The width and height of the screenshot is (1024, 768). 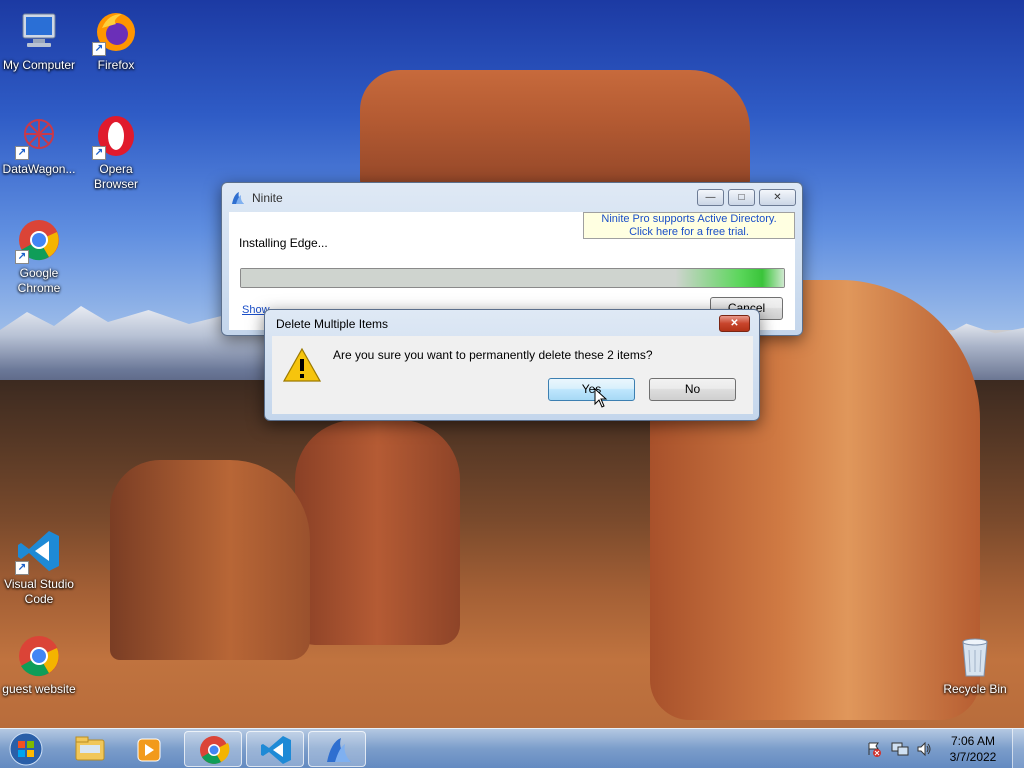 What do you see at coordinates (39, 240) in the screenshot?
I see `chrome-icon: ↗` at bounding box center [39, 240].